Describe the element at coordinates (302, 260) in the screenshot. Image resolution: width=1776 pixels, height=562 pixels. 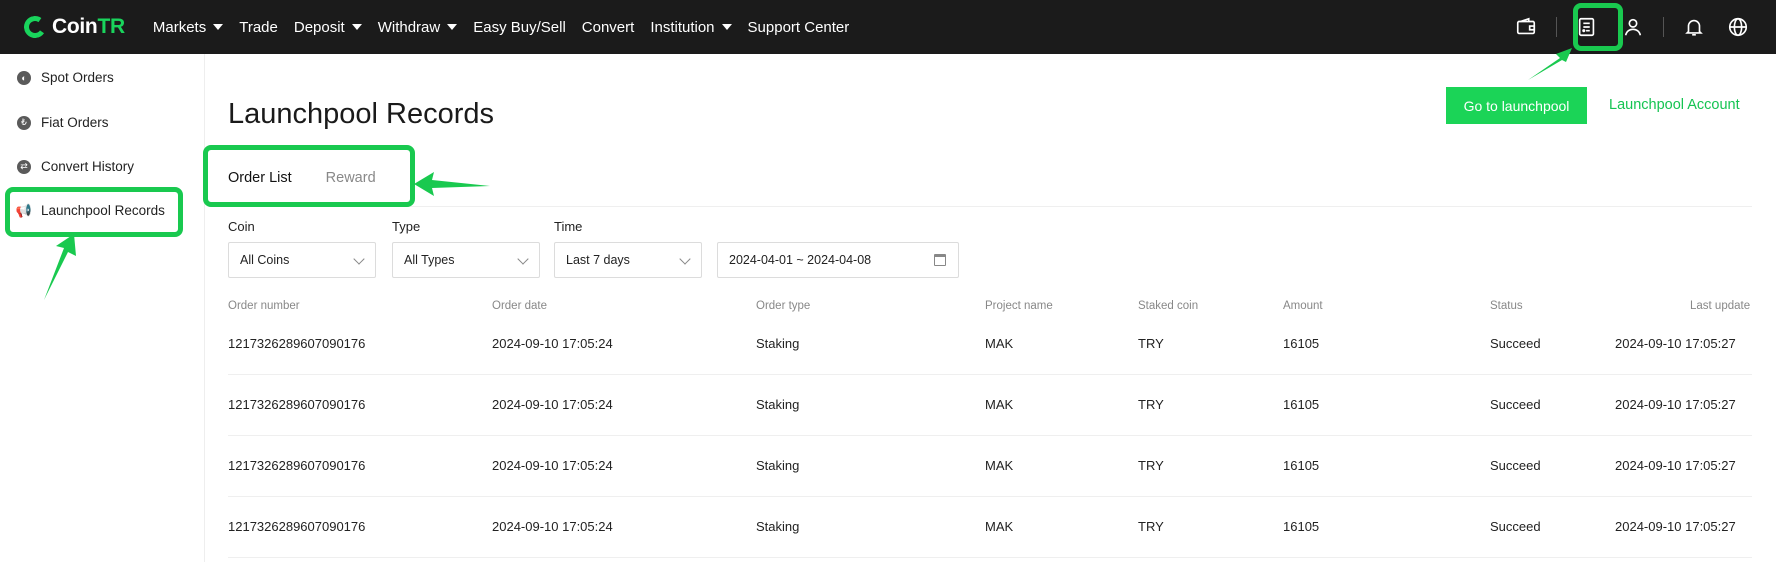
I see `coin-select: All Coins` at that location.